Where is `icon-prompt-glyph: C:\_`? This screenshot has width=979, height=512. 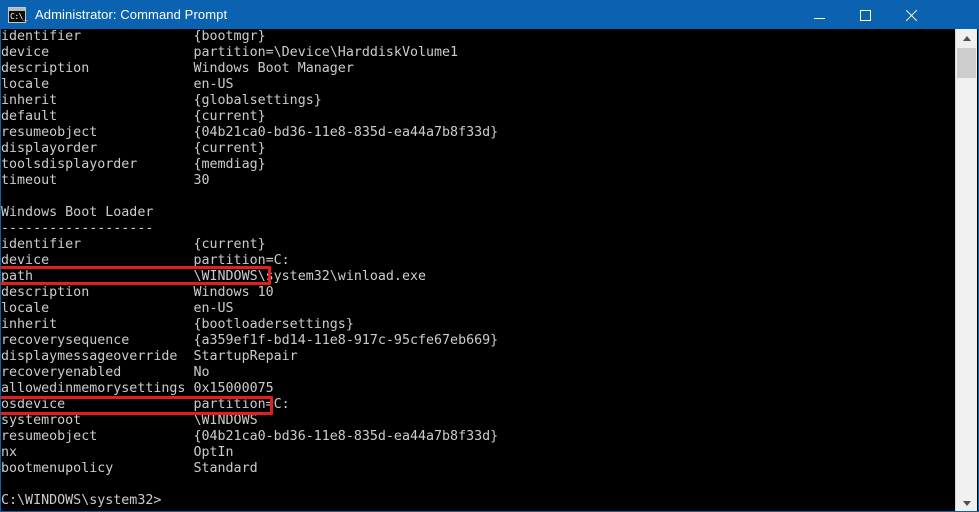 icon-prompt-glyph: C:\_ is located at coordinates (19, 16).